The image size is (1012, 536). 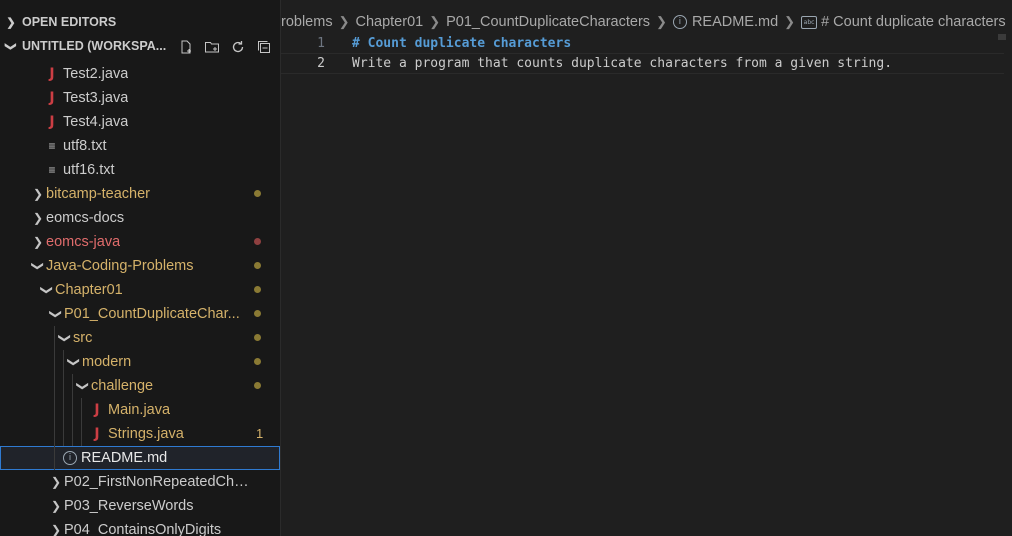 What do you see at coordinates (129, 506) in the screenshot?
I see `tree-item-label: P03_ReverseWords` at bounding box center [129, 506].